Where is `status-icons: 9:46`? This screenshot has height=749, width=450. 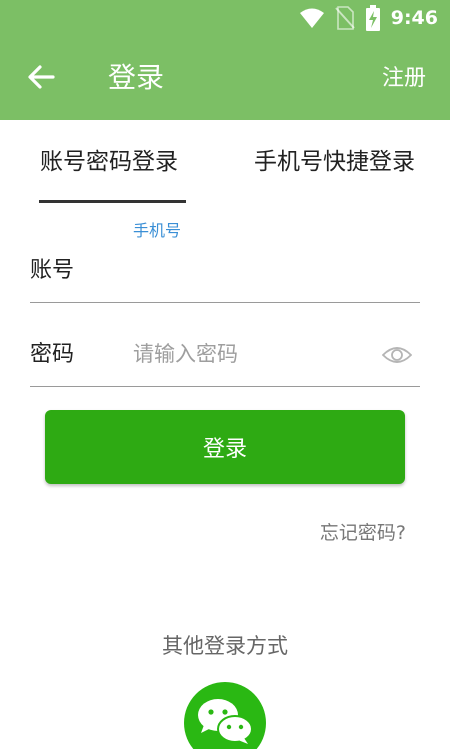 status-icons: 9:46 is located at coordinates (368, 18).